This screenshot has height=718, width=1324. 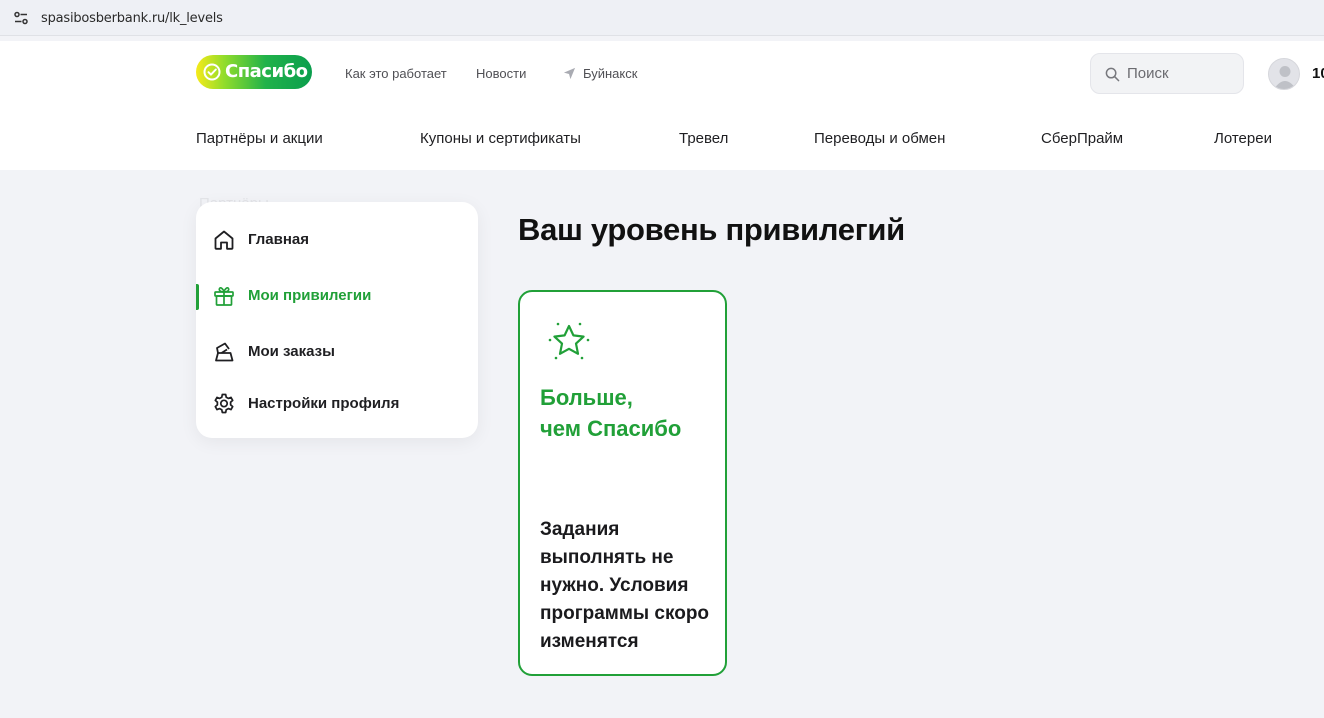 What do you see at coordinates (132, 18) in the screenshot?
I see `url-text: spasibosberbank.ru/lk_levels` at bounding box center [132, 18].